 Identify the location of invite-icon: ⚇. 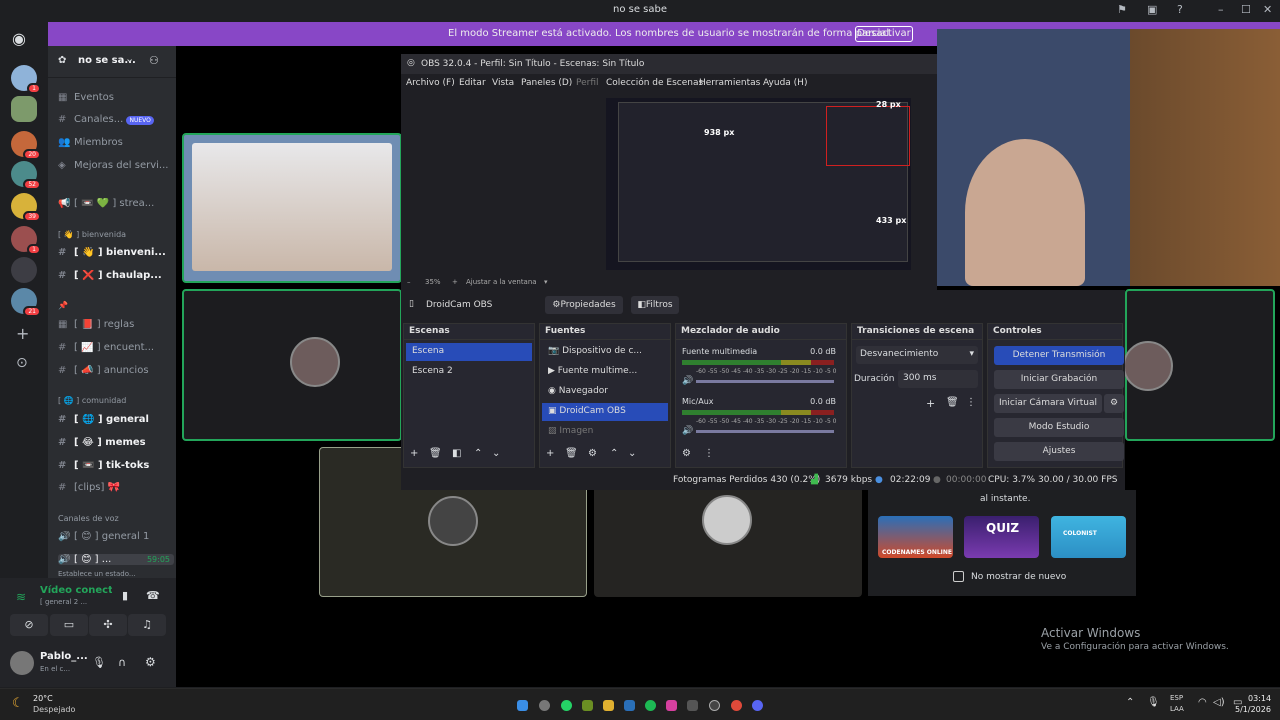
(154, 60).